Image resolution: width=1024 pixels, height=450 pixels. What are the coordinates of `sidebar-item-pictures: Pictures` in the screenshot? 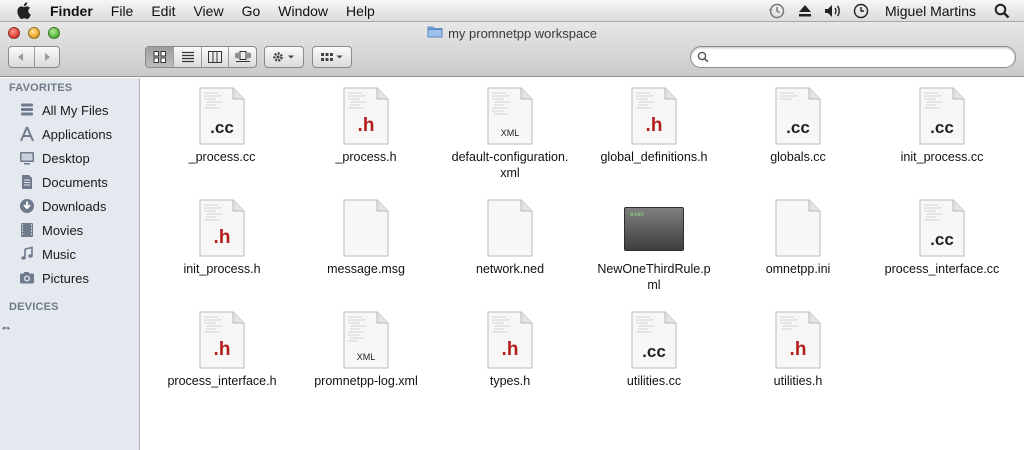 It's located at (69, 278).